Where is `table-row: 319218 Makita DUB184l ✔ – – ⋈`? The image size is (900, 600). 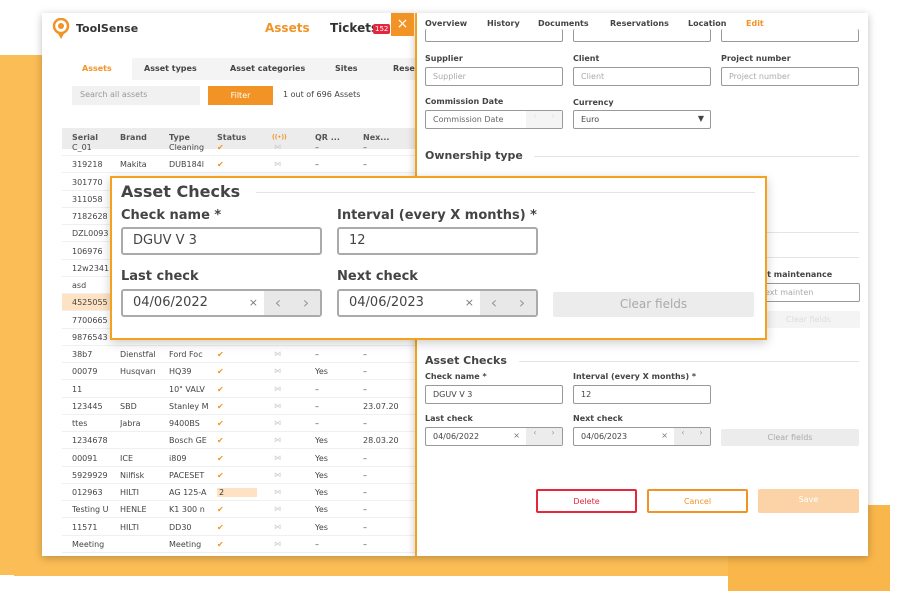
table-row: 319218 Makita DUB184l ✔ – – ⋈ is located at coordinates (238, 165).